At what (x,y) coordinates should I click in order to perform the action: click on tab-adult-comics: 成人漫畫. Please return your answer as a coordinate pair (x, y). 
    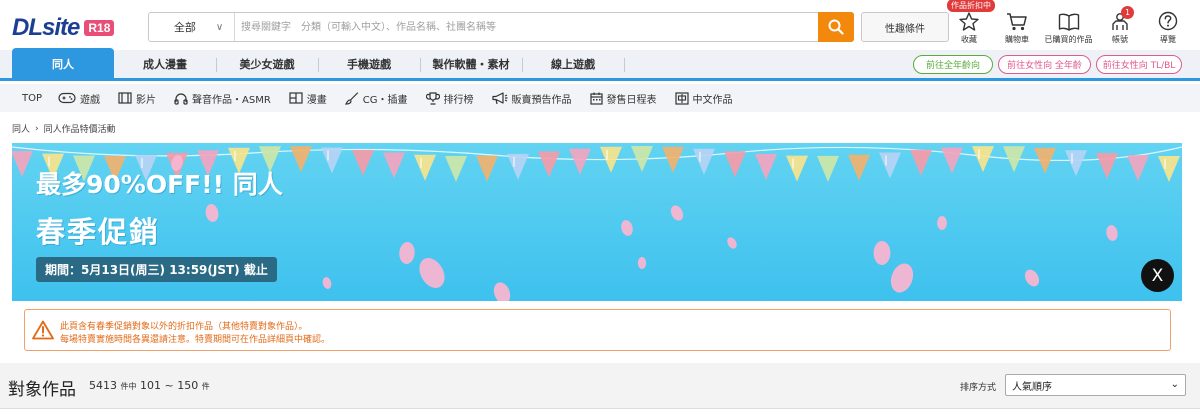
    Looking at the image, I should click on (165, 64).